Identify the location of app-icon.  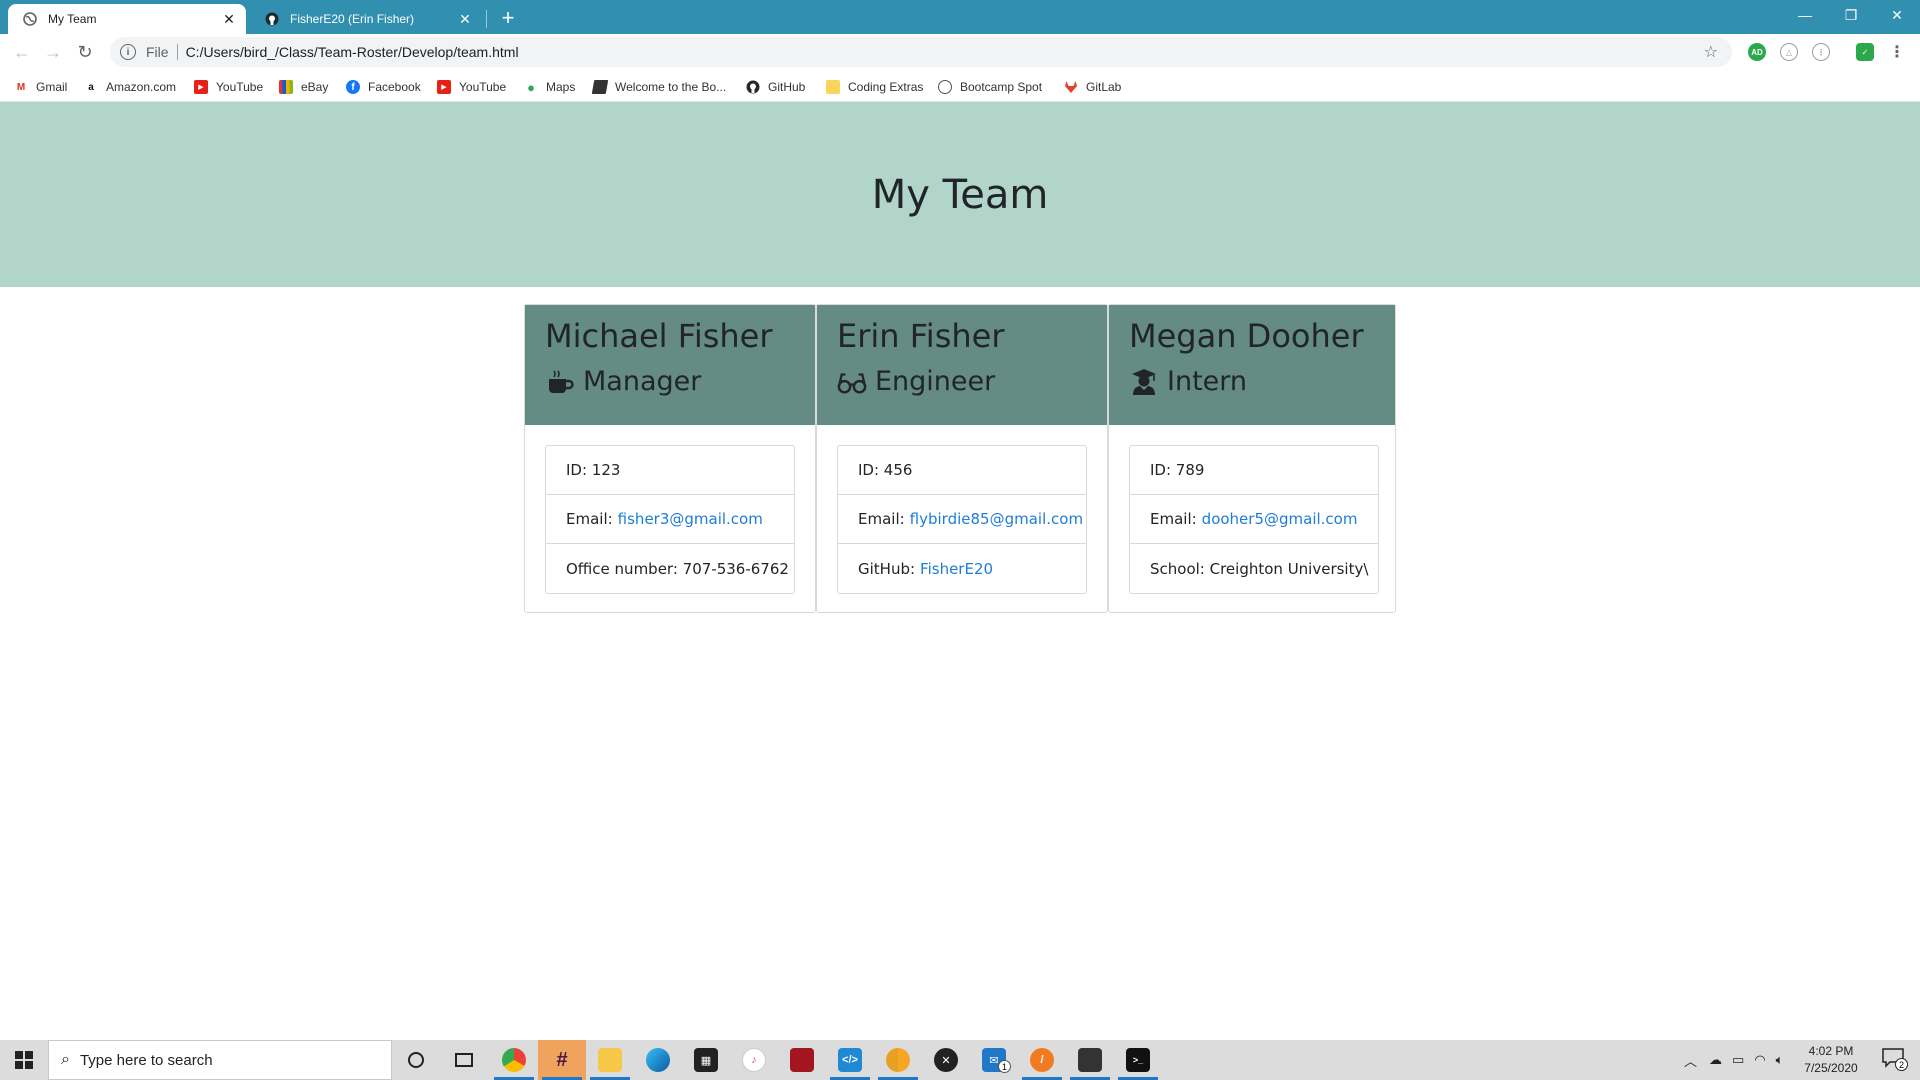
(802, 1060).